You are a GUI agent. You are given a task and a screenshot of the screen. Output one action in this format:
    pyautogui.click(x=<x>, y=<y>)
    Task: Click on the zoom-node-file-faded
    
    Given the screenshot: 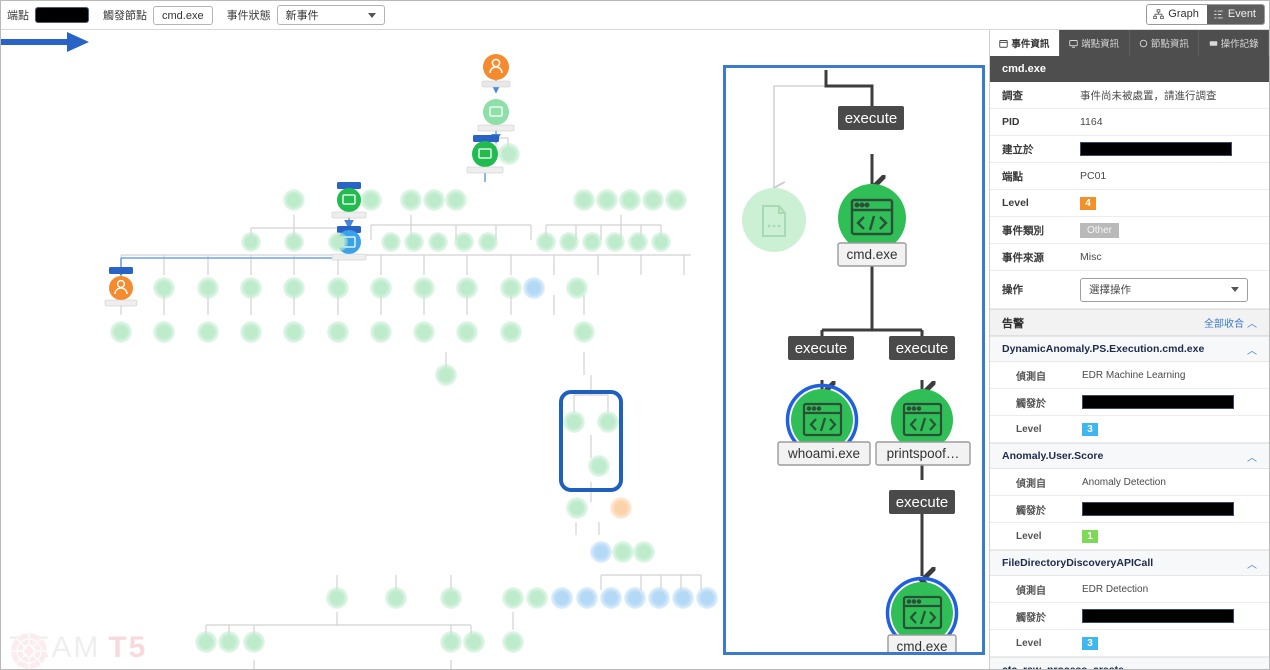 What is the action you would take?
    pyautogui.click(x=774, y=220)
    